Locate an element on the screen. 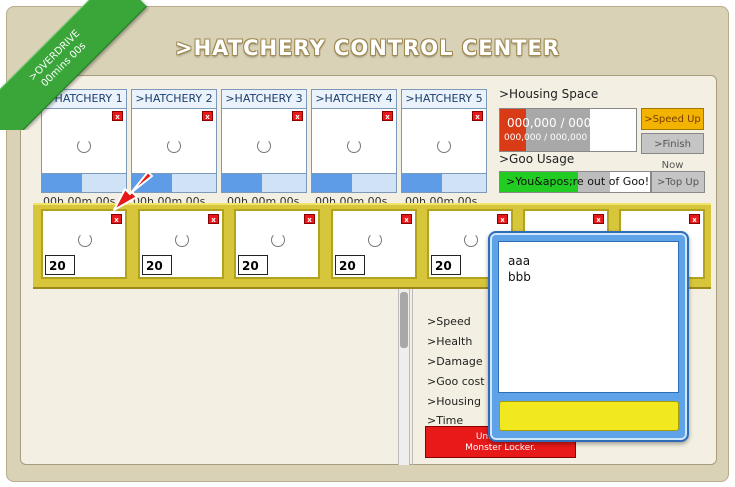 This screenshot has width=735, height=487. hatchery-4: >HATCHERY 4 x is located at coordinates (354, 141).